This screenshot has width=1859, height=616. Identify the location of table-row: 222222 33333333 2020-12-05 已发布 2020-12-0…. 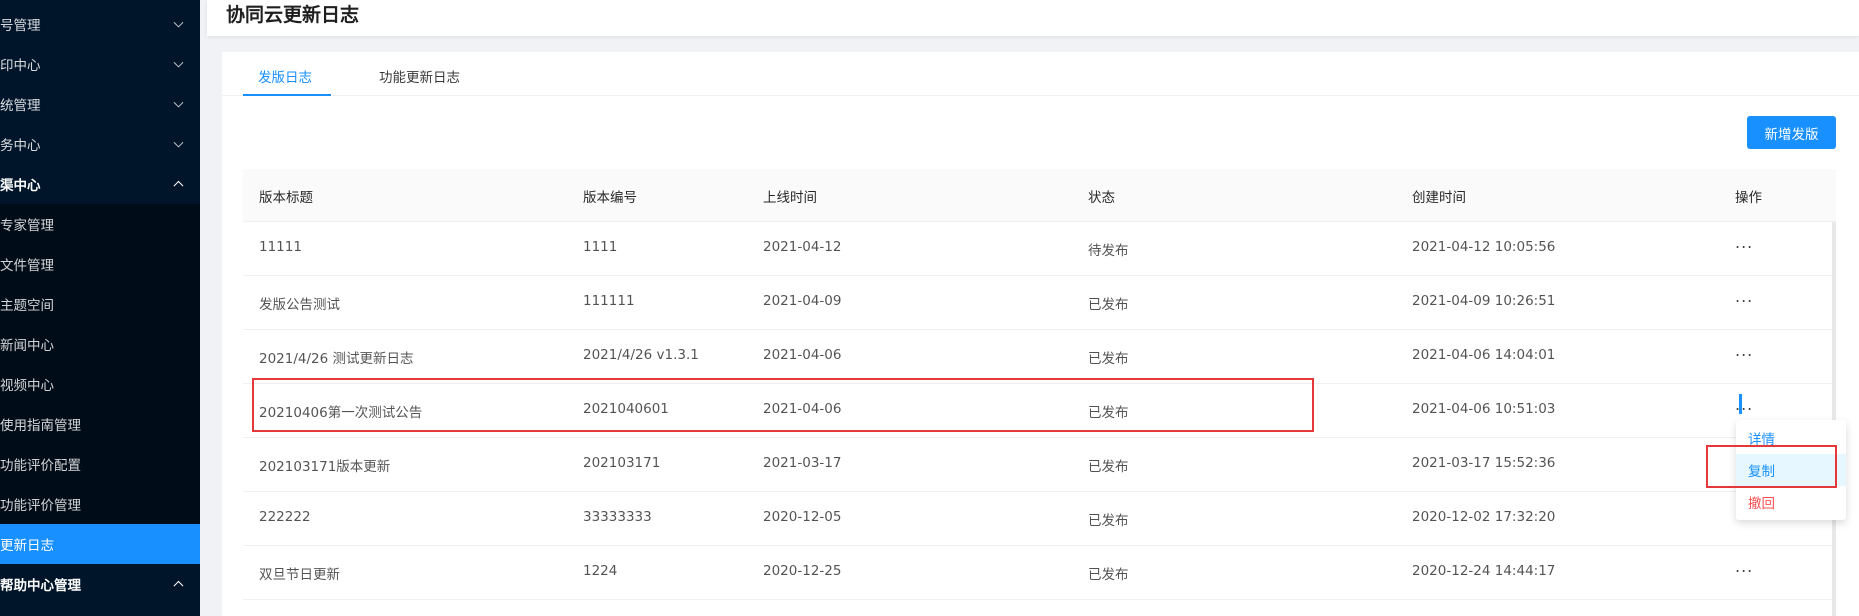
(1039, 519).